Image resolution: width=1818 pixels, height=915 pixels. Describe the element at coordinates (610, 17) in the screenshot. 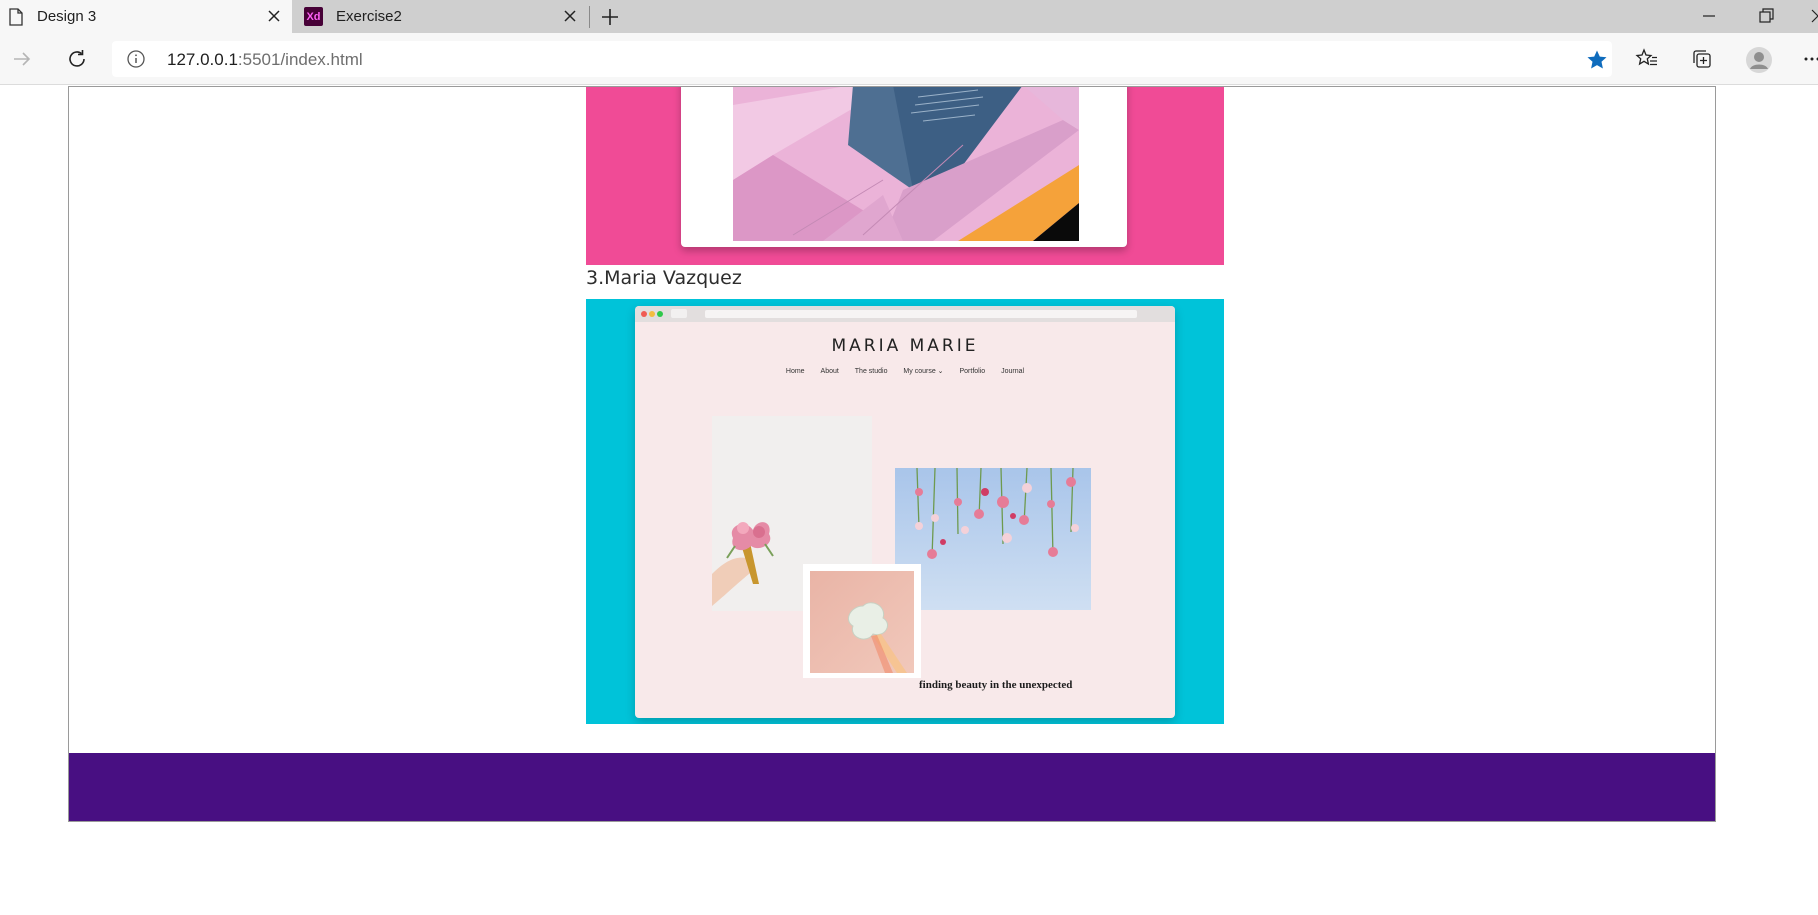

I see `new-tab-icon` at that location.